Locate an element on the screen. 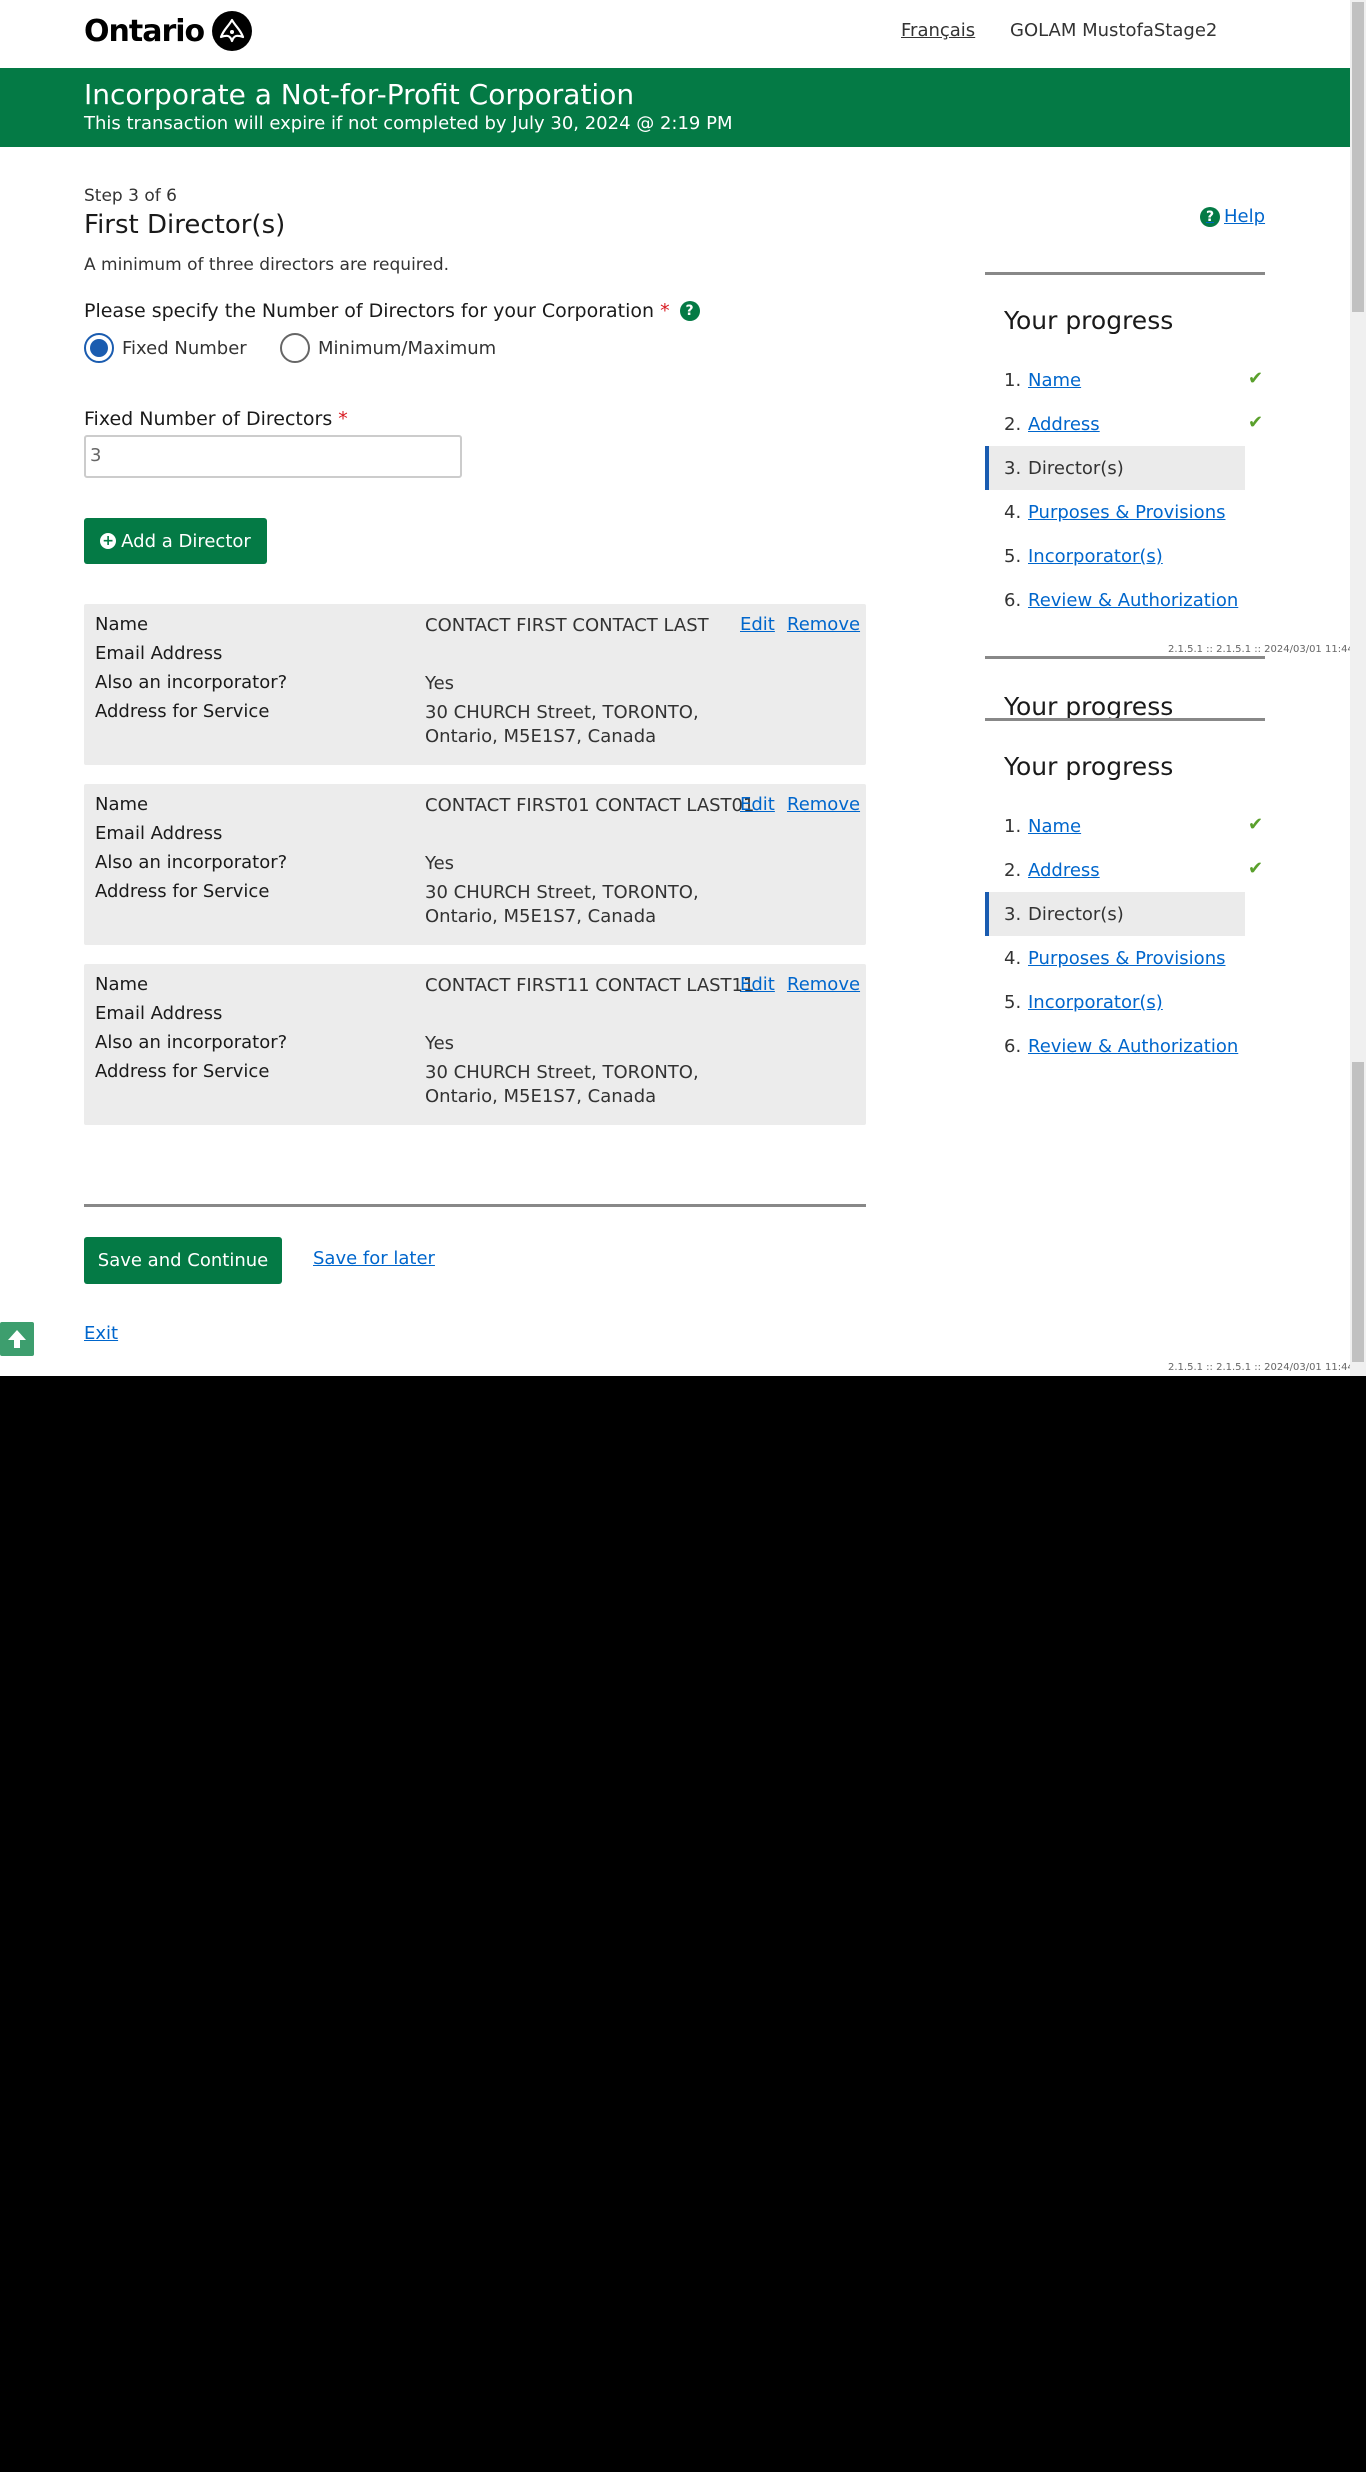 This screenshot has height=2472, width=1366. step-number: 5. is located at coordinates (1013, 556).